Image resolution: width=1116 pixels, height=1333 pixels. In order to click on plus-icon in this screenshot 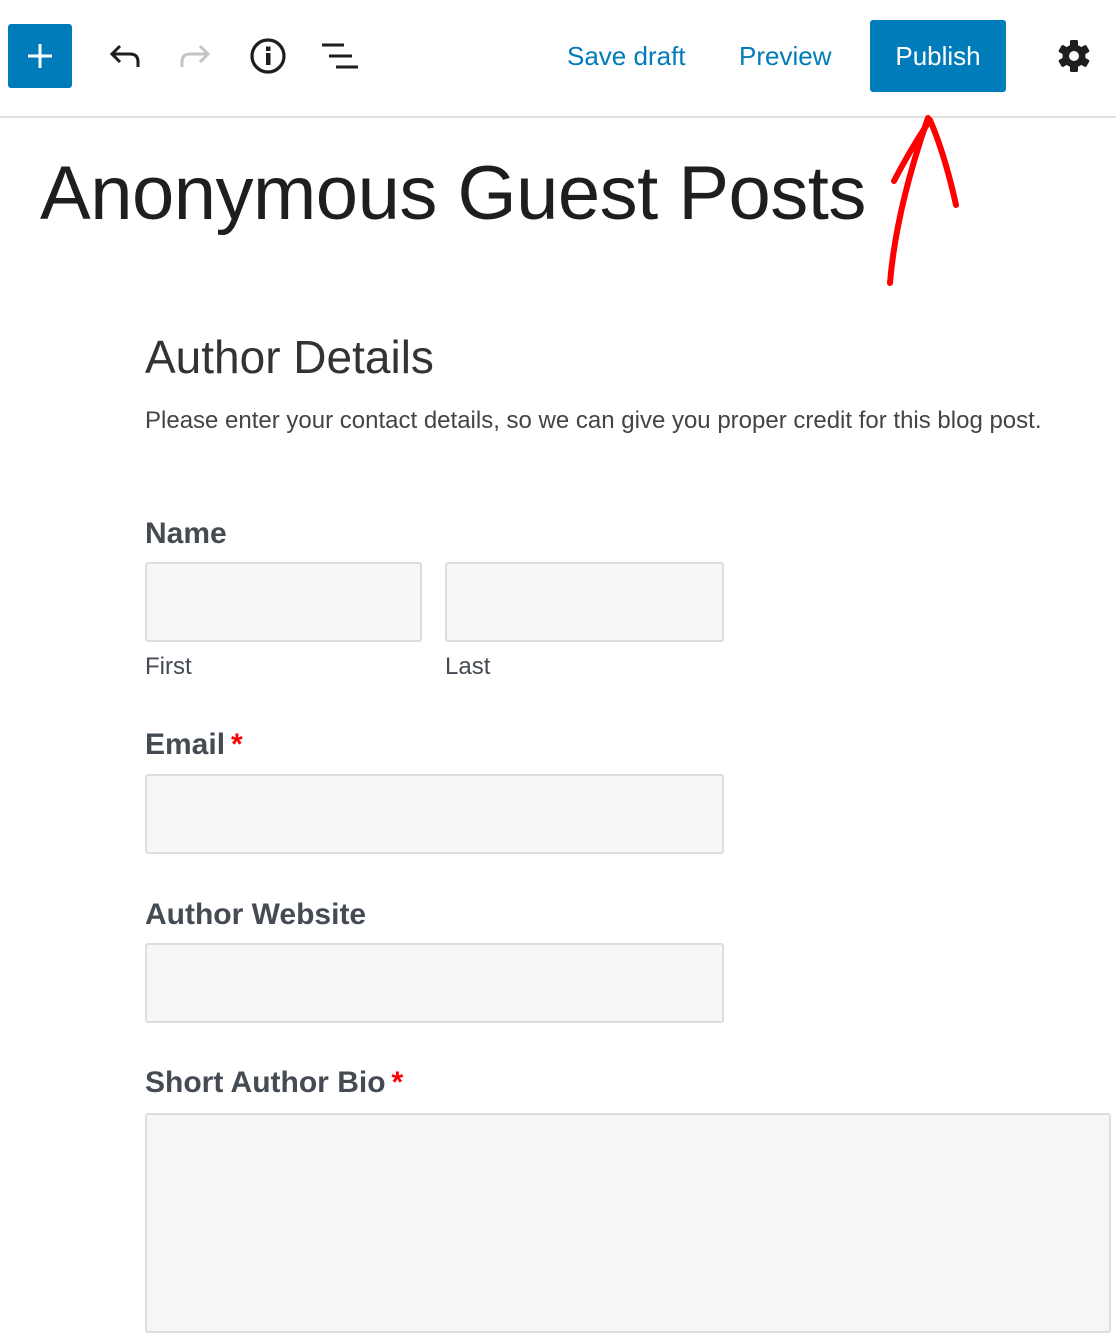, I will do `click(40, 56)`.